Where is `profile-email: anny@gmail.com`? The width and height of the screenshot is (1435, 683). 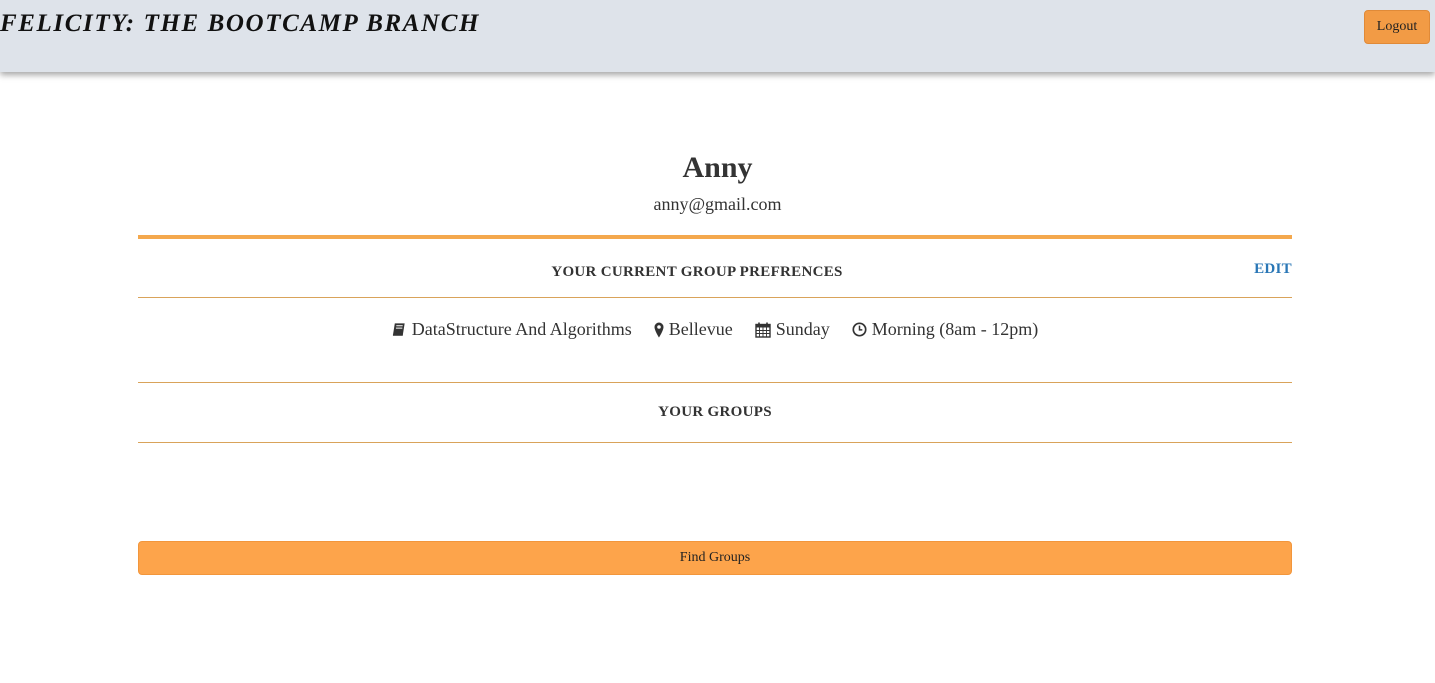 profile-email: anny@gmail.com is located at coordinates (717, 204).